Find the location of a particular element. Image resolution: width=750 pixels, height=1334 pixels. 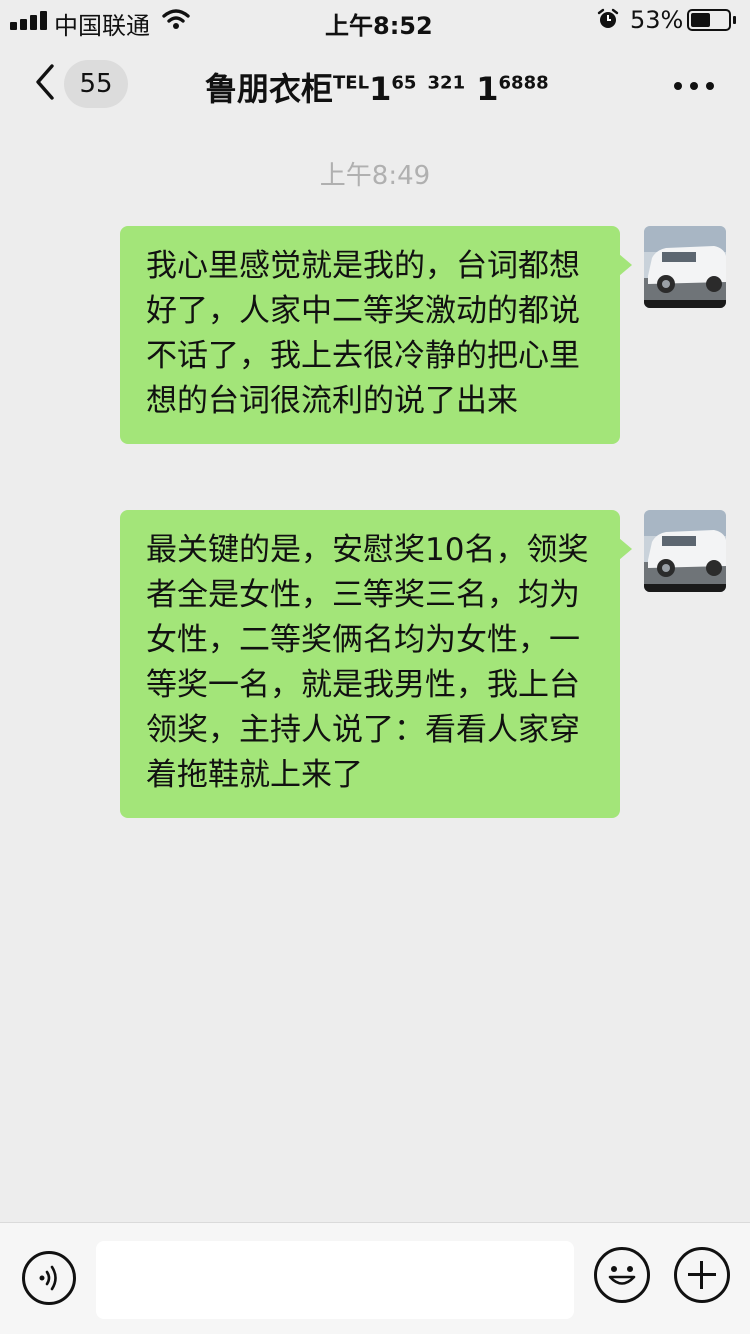

signal-icon is located at coordinates (30, 20).